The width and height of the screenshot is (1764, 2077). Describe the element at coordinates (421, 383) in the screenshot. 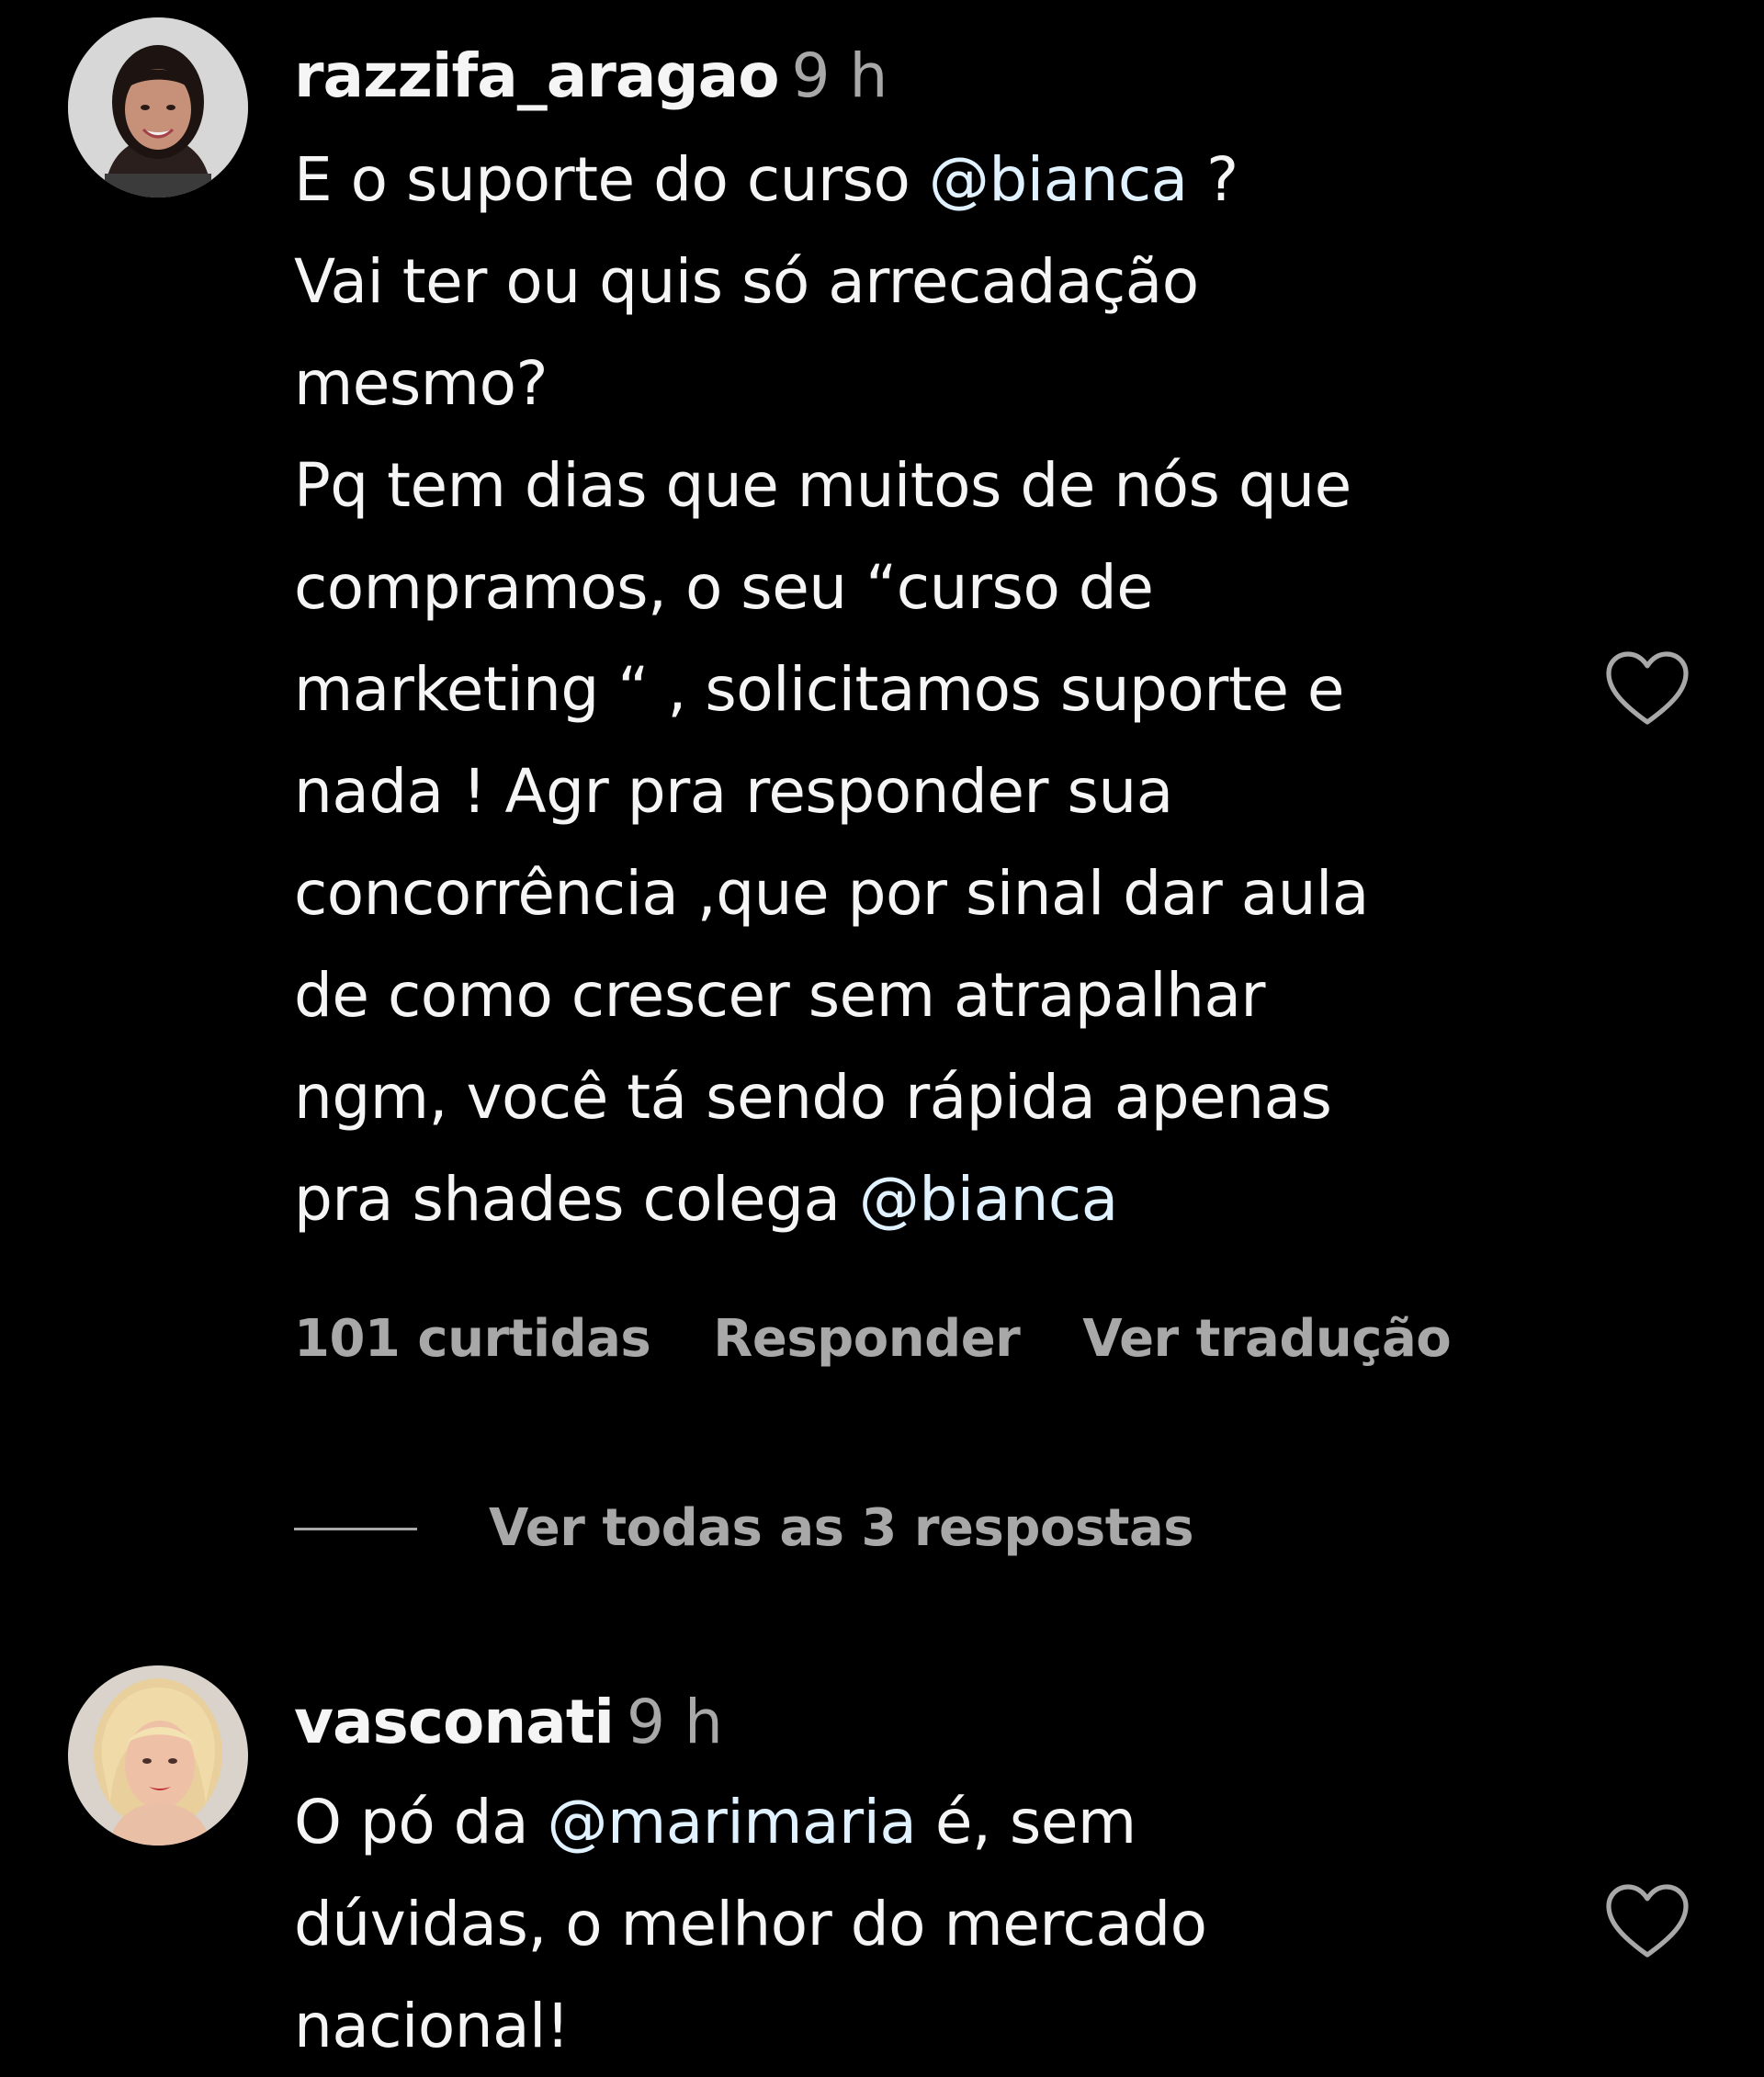

I see `comment-line: mesmo?` at that location.